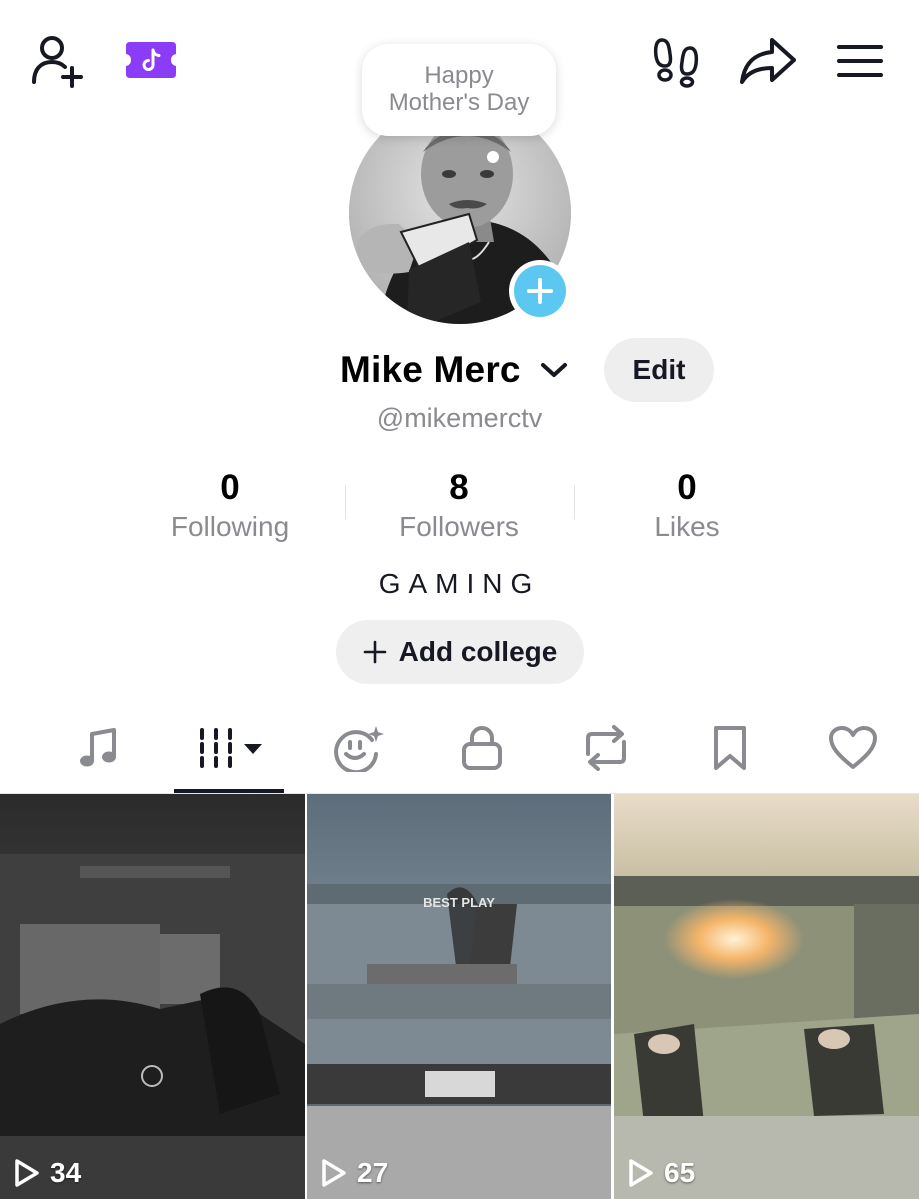 This screenshot has height=1199, width=919. I want to click on best-play-label: BEST PLAY, so click(459, 902).